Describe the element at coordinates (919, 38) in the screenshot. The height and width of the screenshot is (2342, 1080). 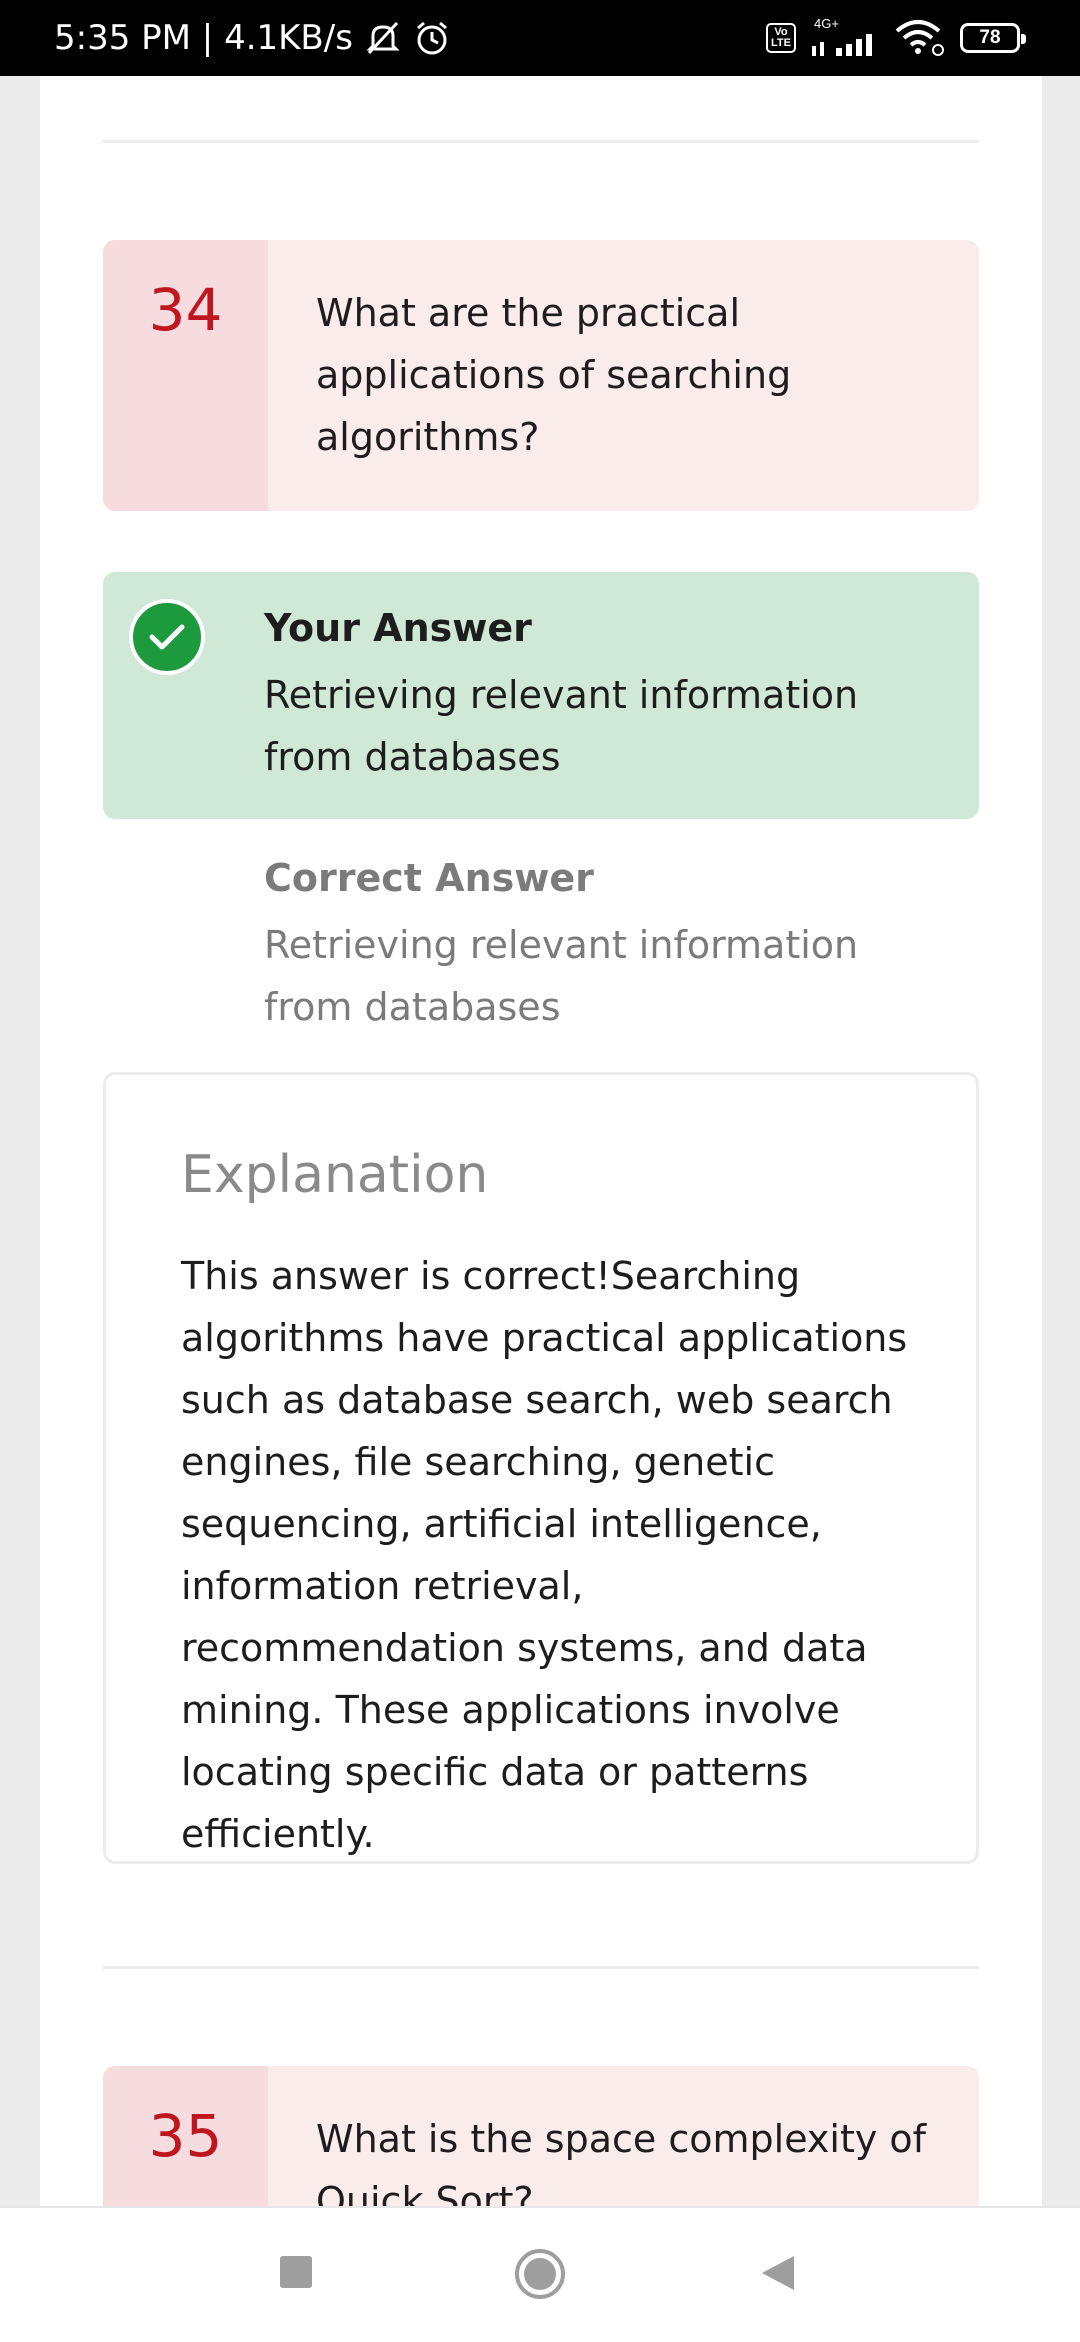
I see `wifi-icon` at that location.